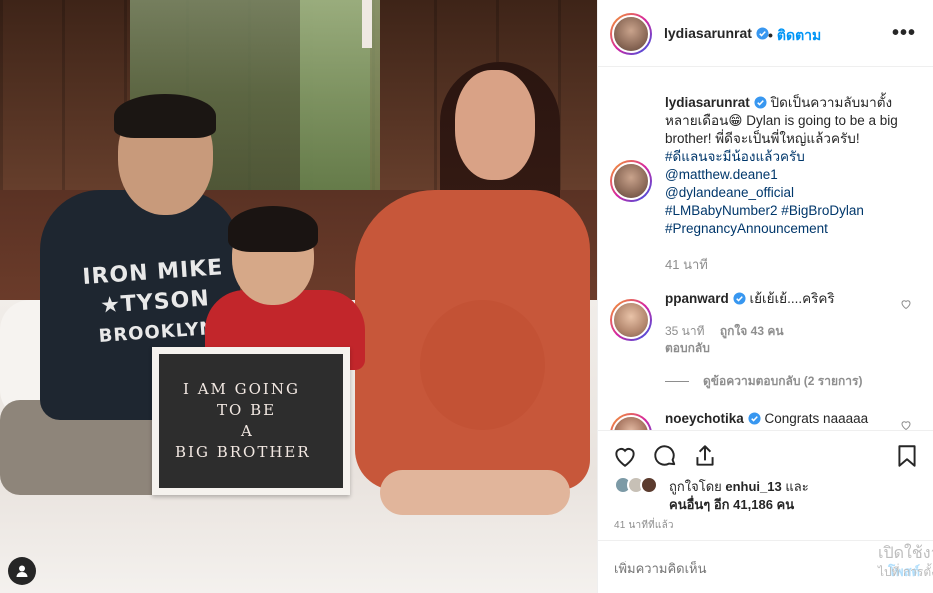  I want to click on photo-boy-hair, so click(273, 229).